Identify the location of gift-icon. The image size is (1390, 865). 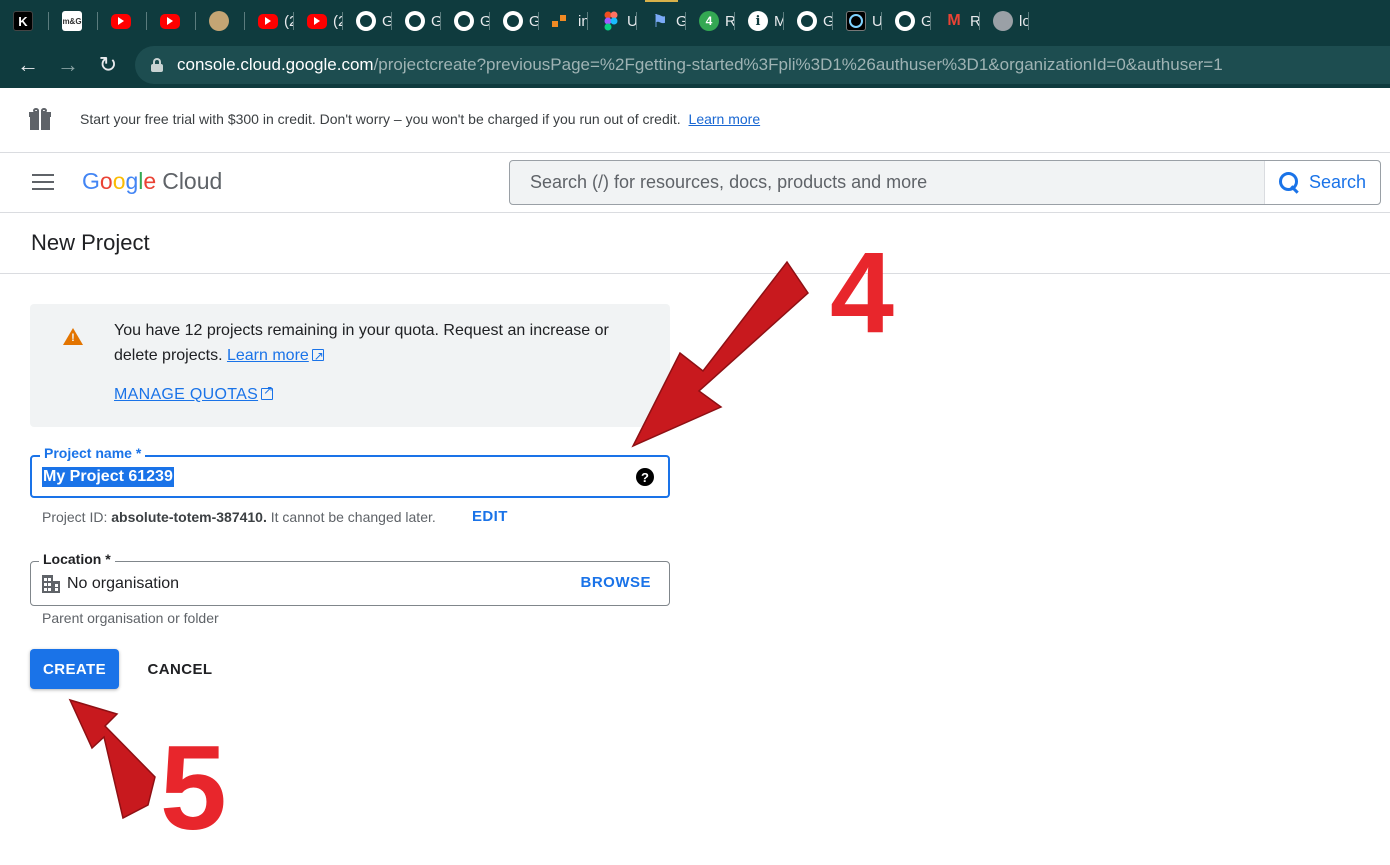
(40, 119).